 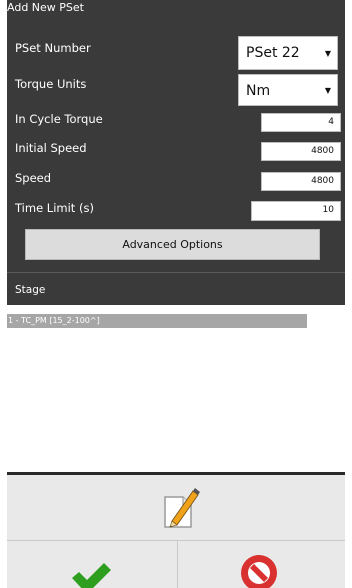 I want to click on stage-list-item: 1 - TC_PM [15_2-100^], so click(x=157, y=321).